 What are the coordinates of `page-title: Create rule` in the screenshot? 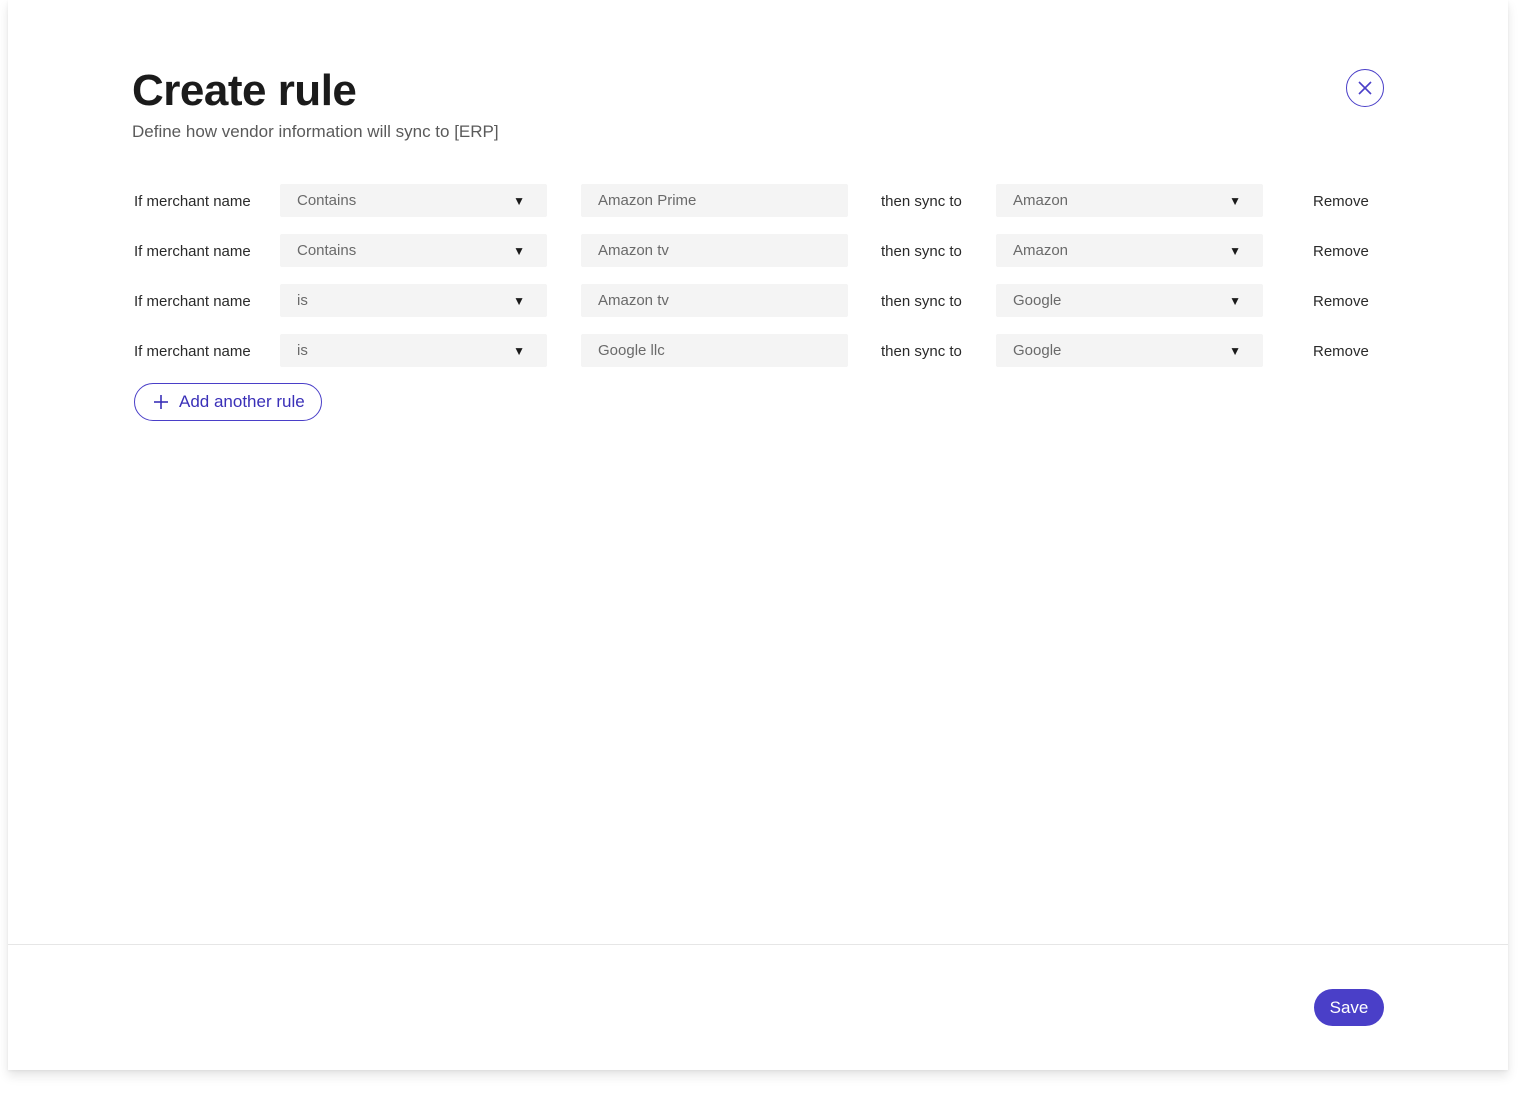 It's located at (244, 90).